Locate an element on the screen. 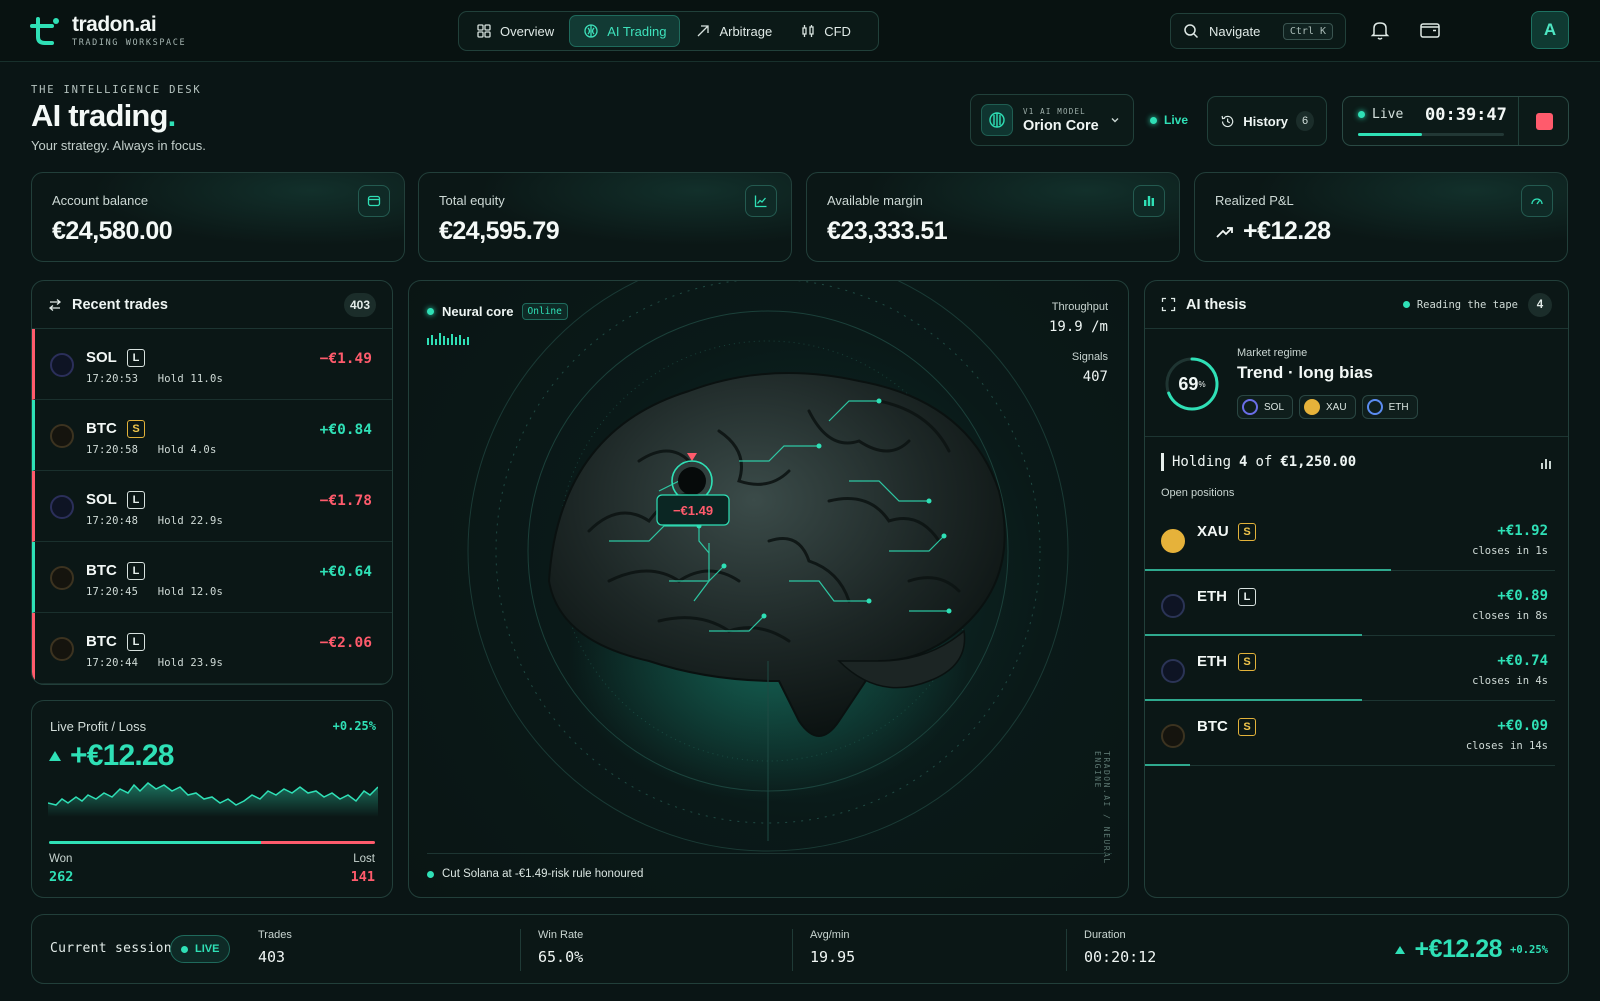 This screenshot has width=1600, height=1001. model-selector: V1 AI MODEL Orion Core is located at coordinates (1052, 120).